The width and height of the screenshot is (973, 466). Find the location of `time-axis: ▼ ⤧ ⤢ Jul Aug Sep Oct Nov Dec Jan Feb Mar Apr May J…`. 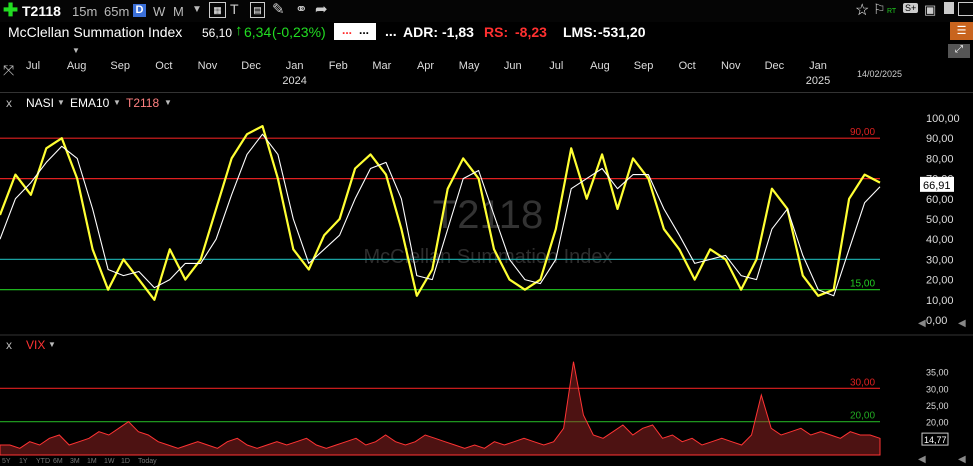

time-axis: ▼ ⤧ ⤢ Jul Aug Sep Oct Nov Dec Jan Feb Mar Apr May J… is located at coordinates (486, 67).